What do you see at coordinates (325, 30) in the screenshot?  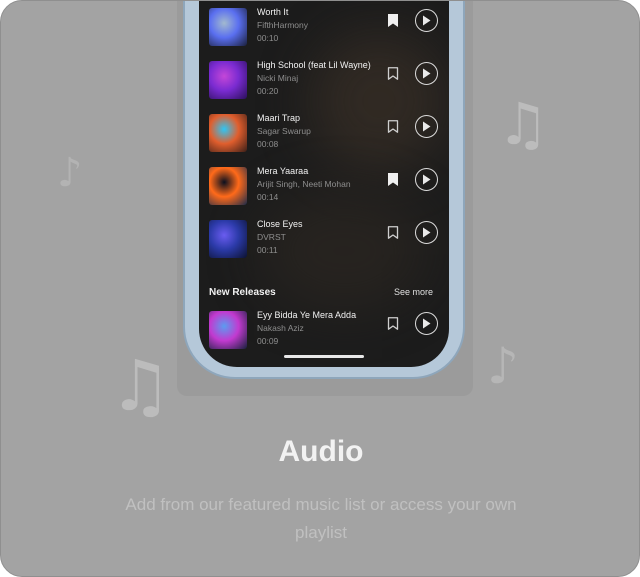 I see `track-row: Worth It FifthHarmony 00:10` at bounding box center [325, 30].